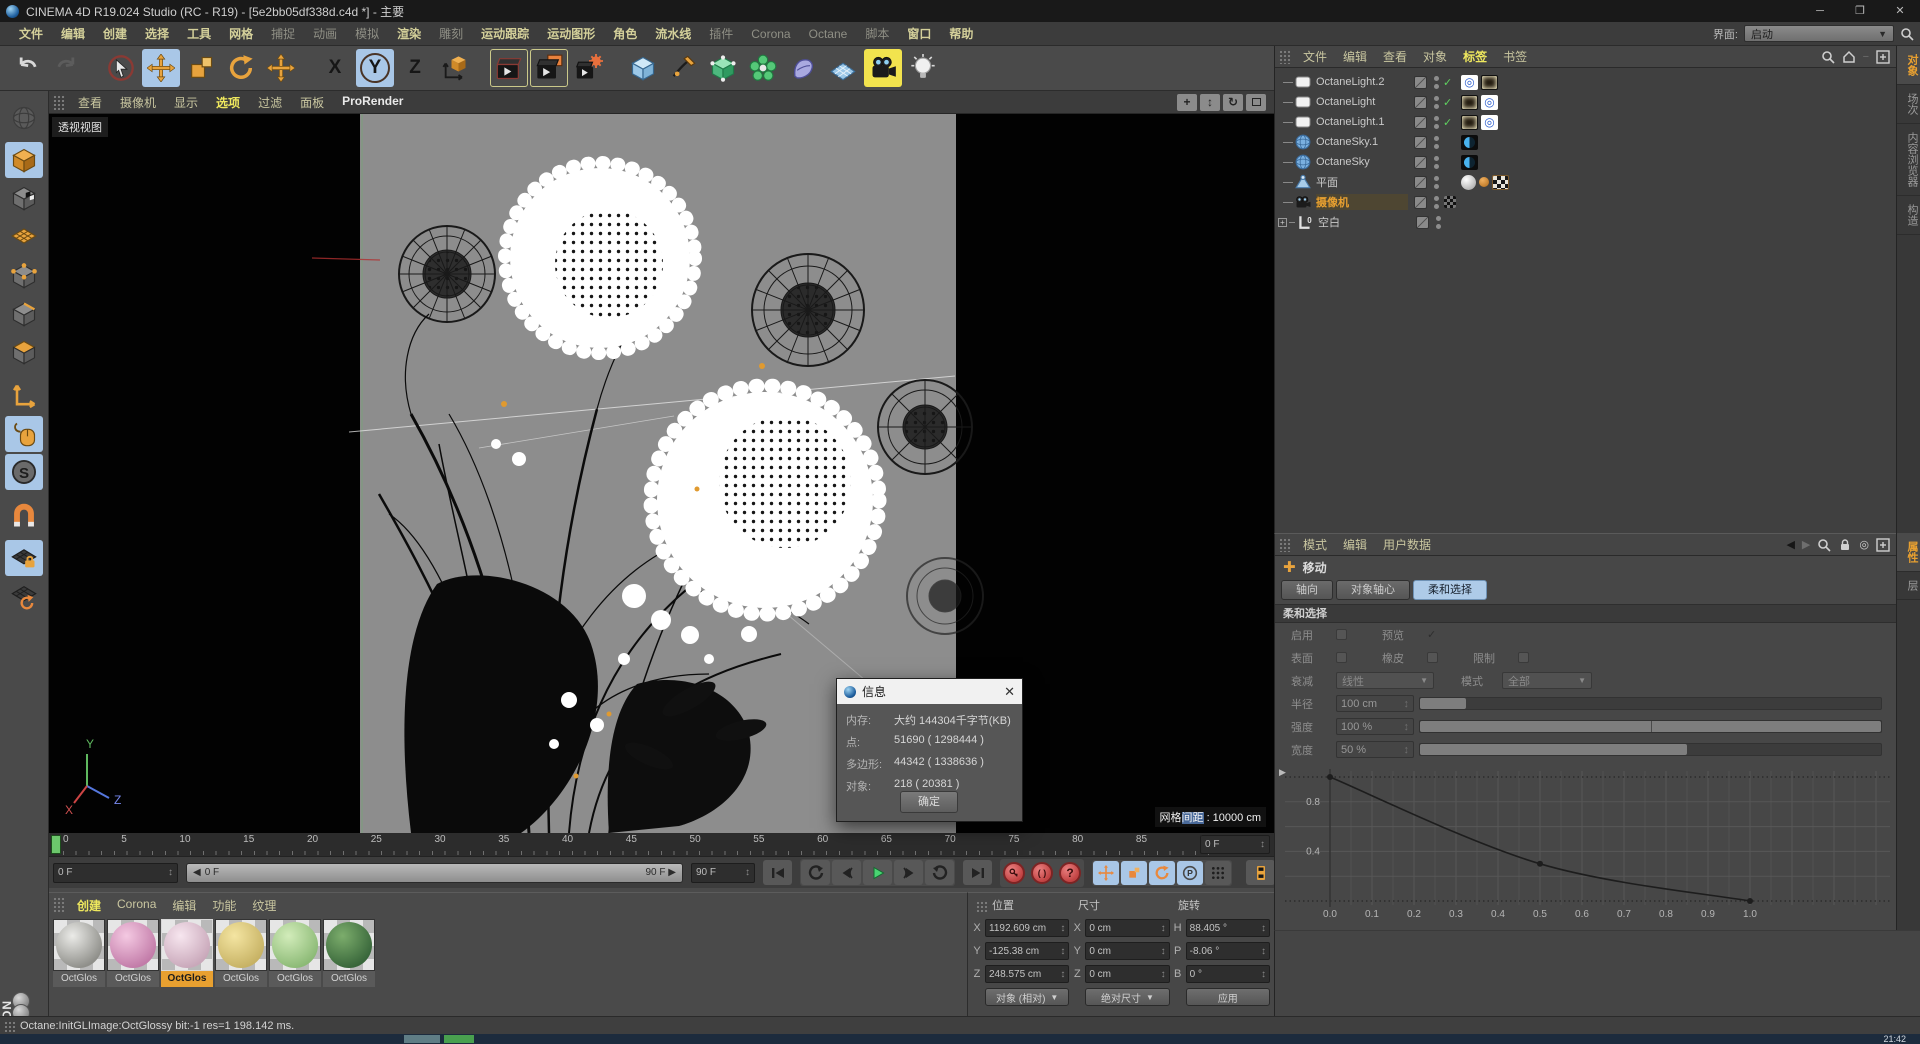  Describe the element at coordinates (375, 68) in the screenshot. I see `y-axis-lock: Y` at that location.